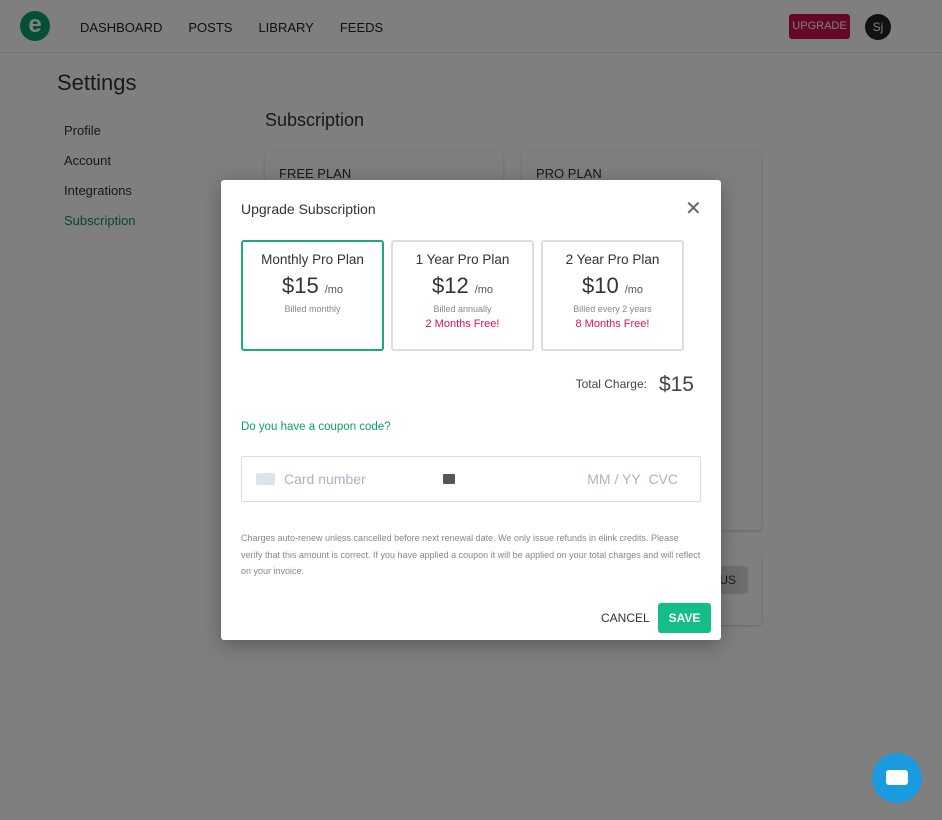 The height and width of the screenshot is (820, 942). I want to click on plan-promo: 2 Months Free!, so click(462, 324).